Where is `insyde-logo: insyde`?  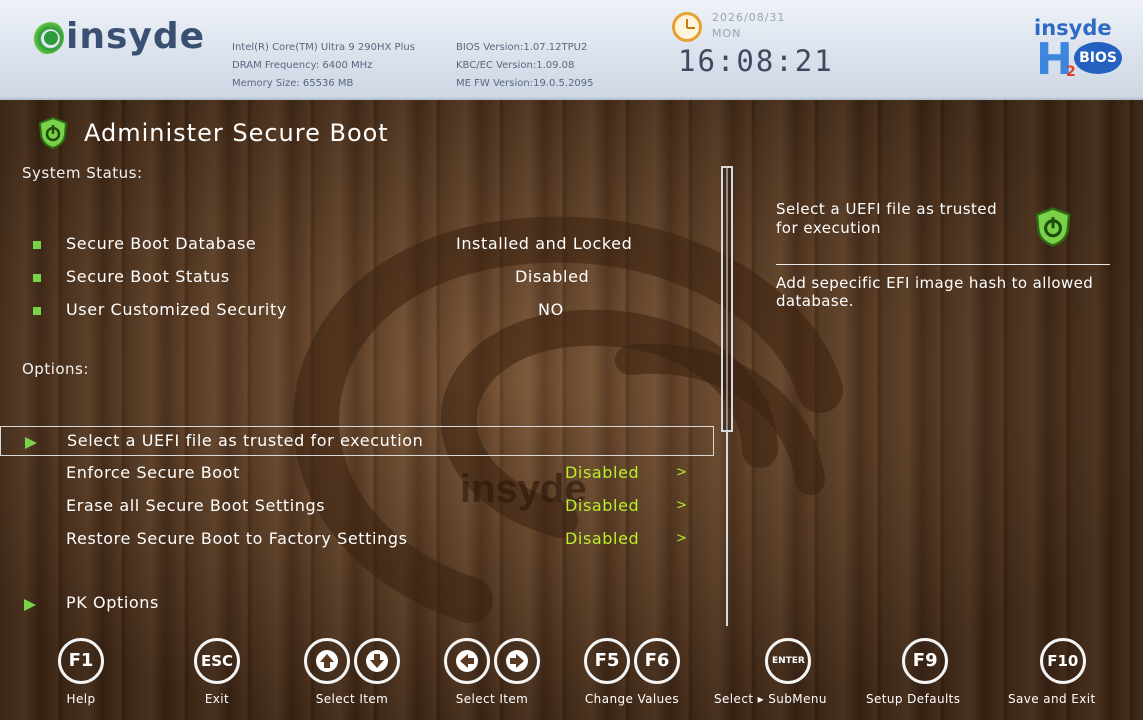
insyde-logo: insyde is located at coordinates (117, 36).